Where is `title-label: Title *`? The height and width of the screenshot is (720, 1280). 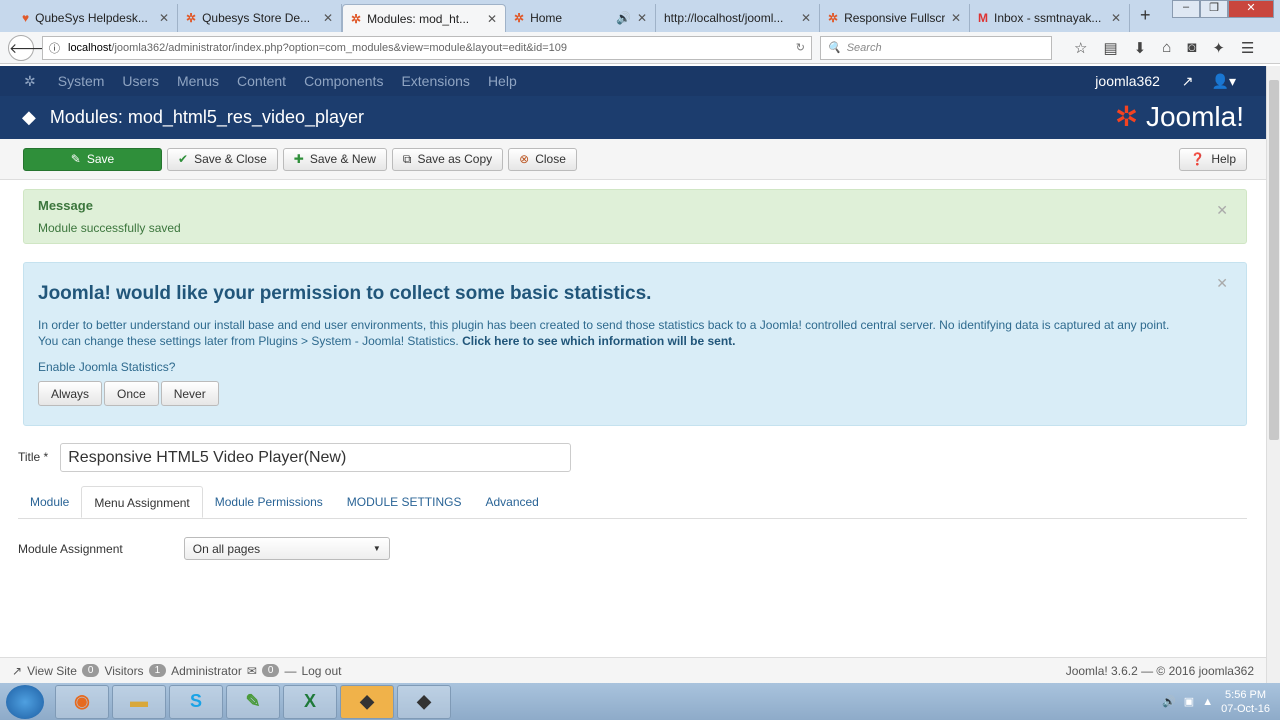 title-label: Title * is located at coordinates (33, 457).